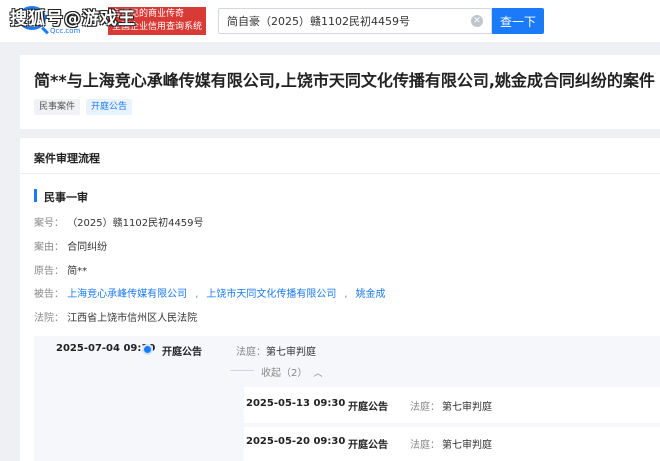 This screenshot has width=660, height=461. I want to click on plaintiff-row: 原告： 简**, so click(60, 269).